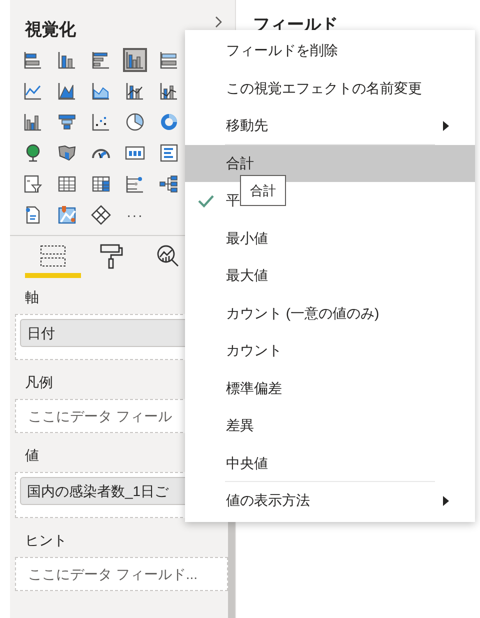 Image resolution: width=480 pixels, height=618 pixels. What do you see at coordinates (247, 276) in the screenshot?
I see `menu-item-label: 最大値` at bounding box center [247, 276].